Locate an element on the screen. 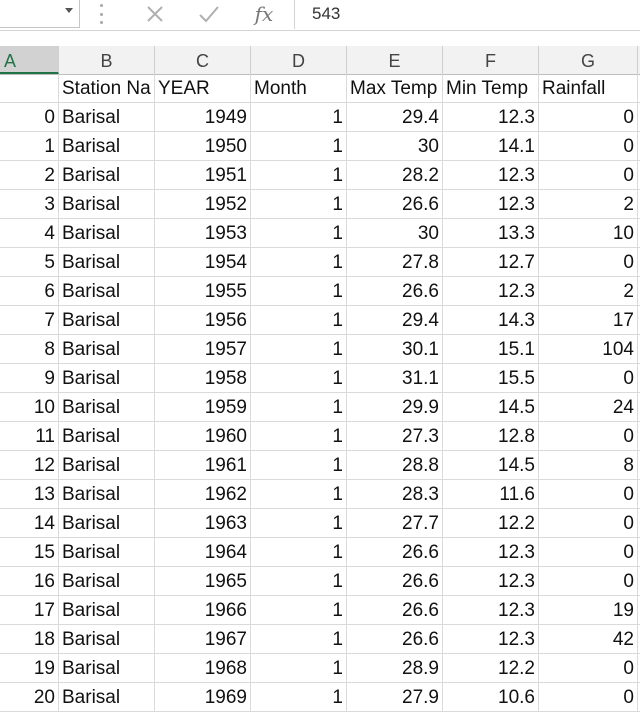 The width and height of the screenshot is (640, 713). table-cell: 13 is located at coordinates (29, 494).